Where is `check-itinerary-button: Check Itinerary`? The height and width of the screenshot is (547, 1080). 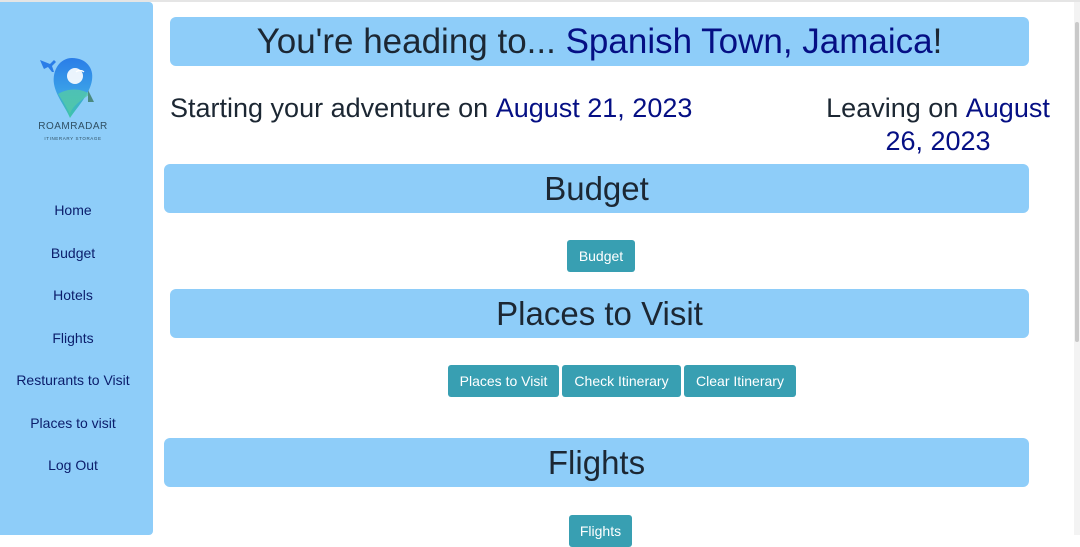
check-itinerary-button: Check Itinerary is located at coordinates (621, 381).